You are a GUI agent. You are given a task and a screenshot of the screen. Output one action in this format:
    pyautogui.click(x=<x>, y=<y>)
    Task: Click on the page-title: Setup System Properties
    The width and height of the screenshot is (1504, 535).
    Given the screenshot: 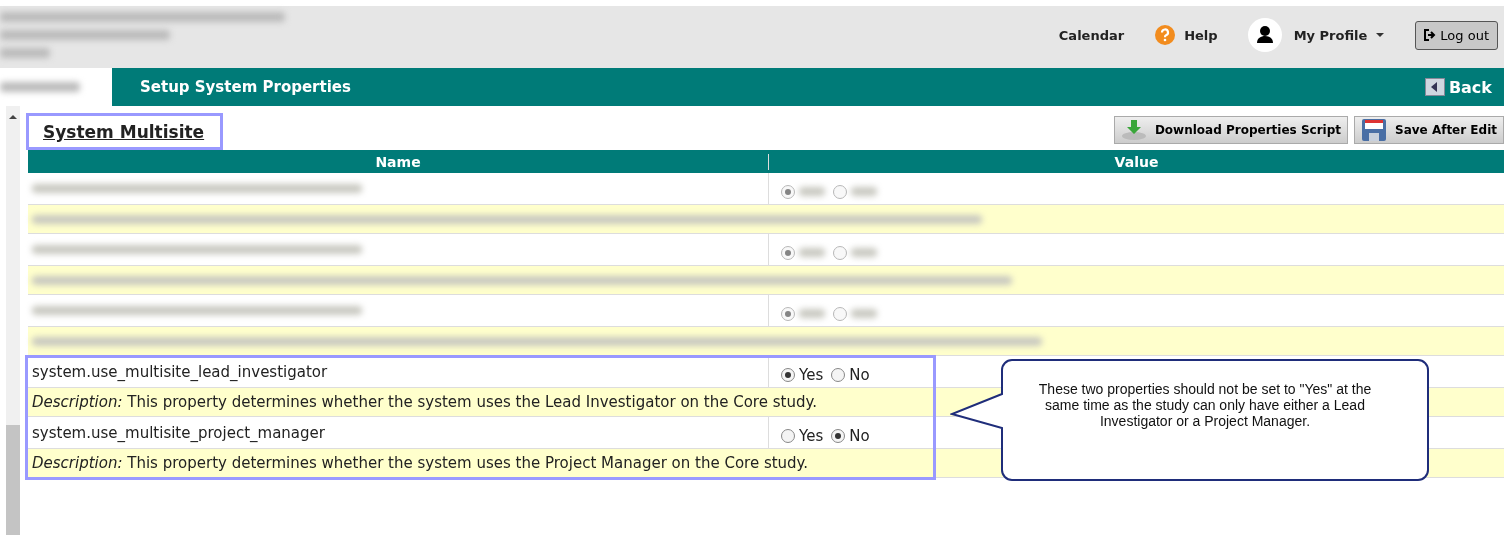 What is the action you would take?
    pyautogui.click(x=246, y=87)
    